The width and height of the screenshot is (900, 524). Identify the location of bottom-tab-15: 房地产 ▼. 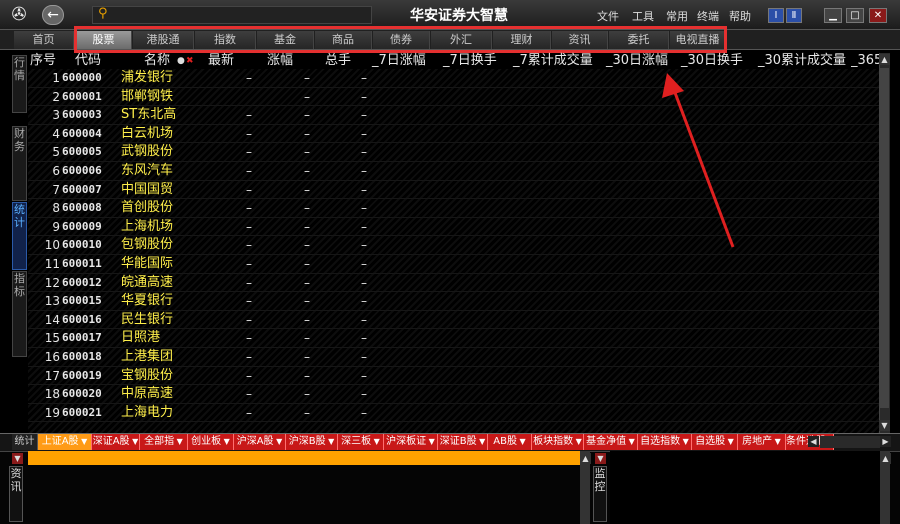
(762, 442).